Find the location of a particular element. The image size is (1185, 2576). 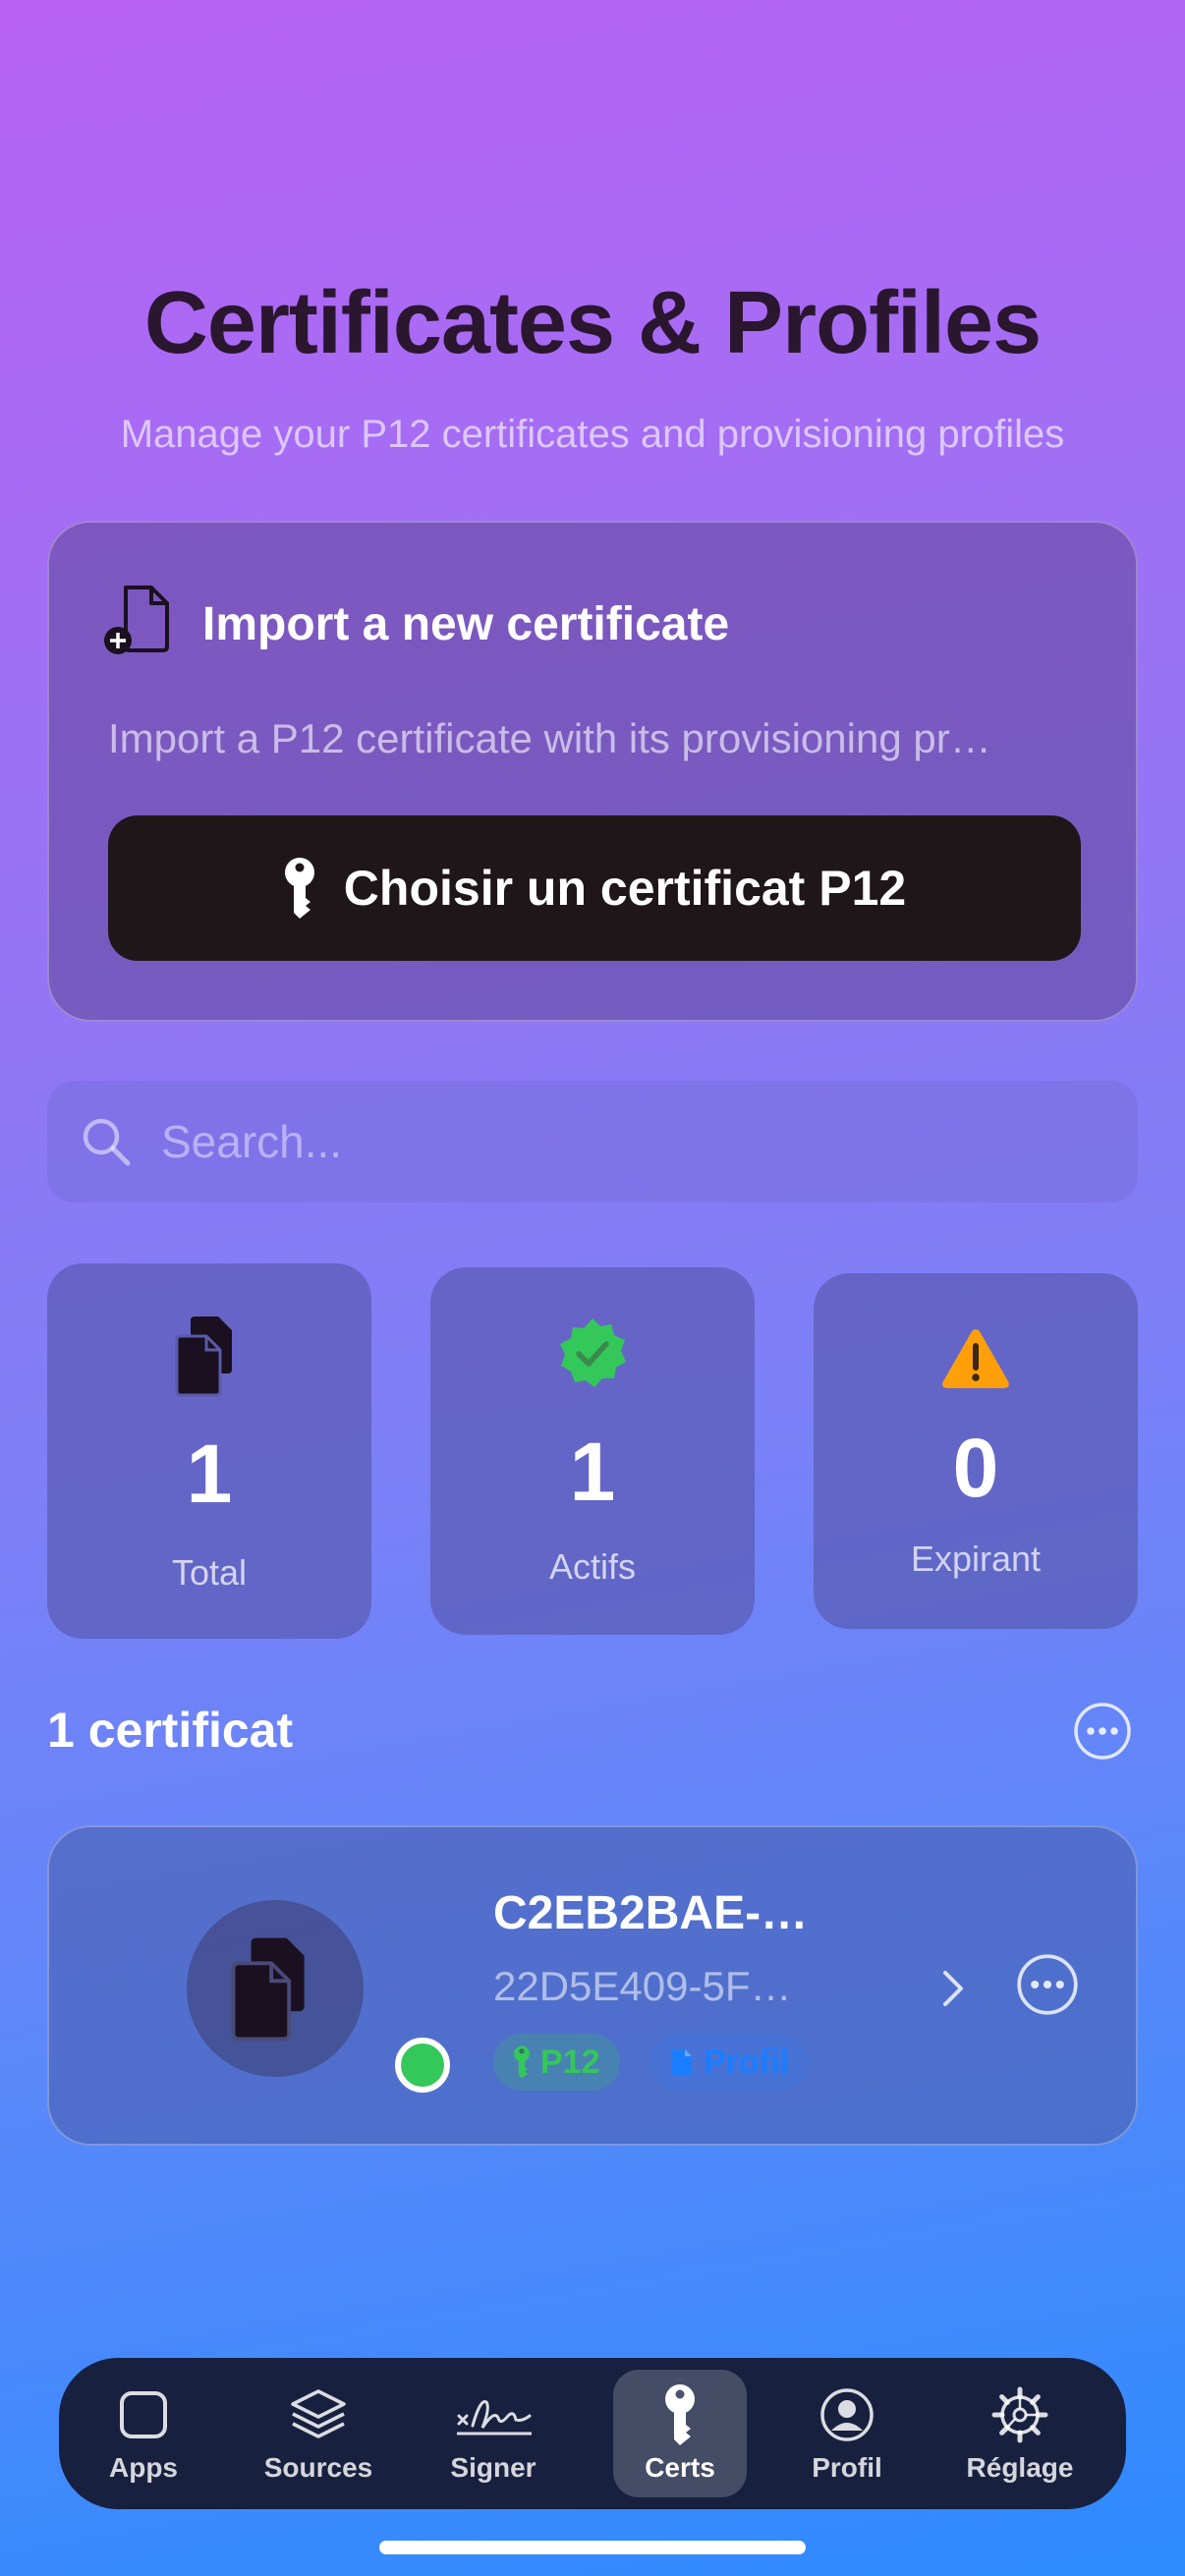

stat-expiring-value: 0 is located at coordinates (976, 1468).